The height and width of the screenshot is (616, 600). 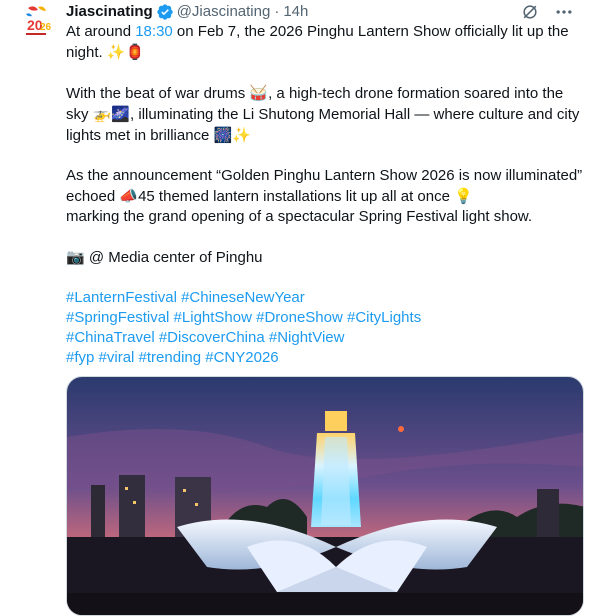 I want to click on text-segment: With the beat of war drums, so click(x=158, y=93).